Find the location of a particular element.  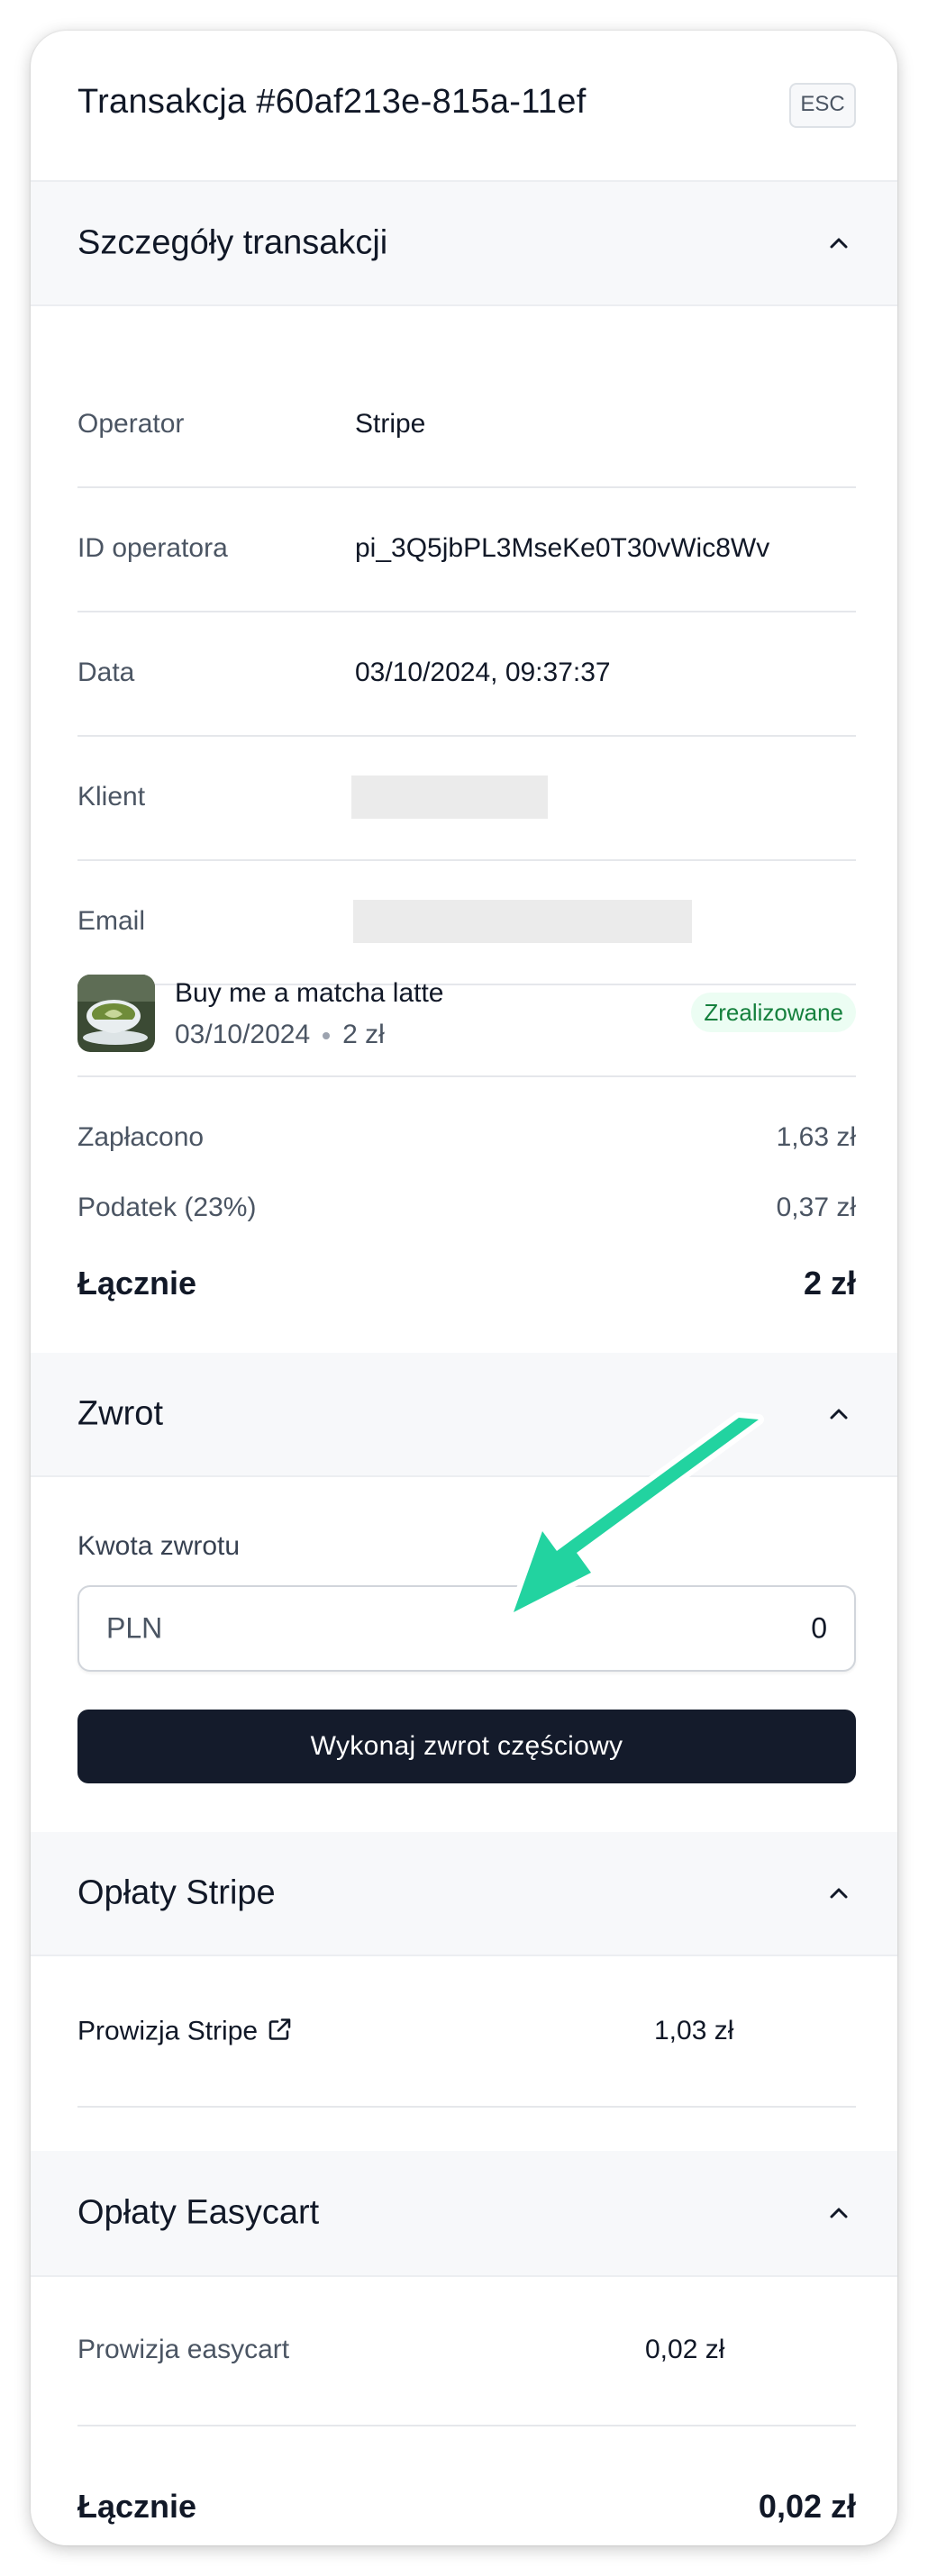

detail-row-operator: Operator Stripe is located at coordinates (466, 425).